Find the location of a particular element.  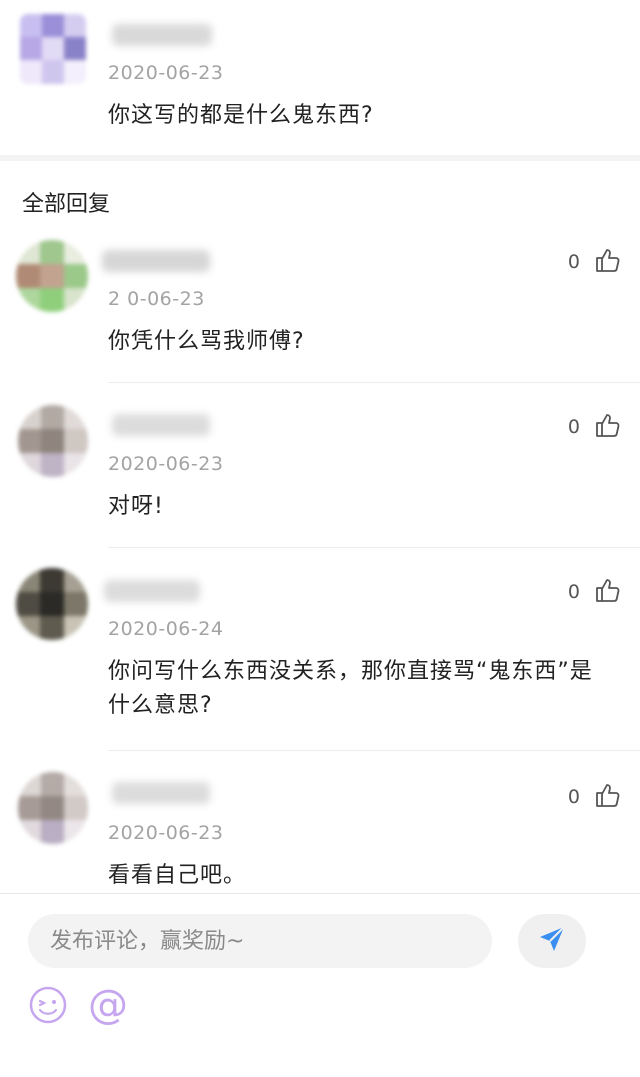

reply-date: 2020-06-24 is located at coordinates (166, 629).